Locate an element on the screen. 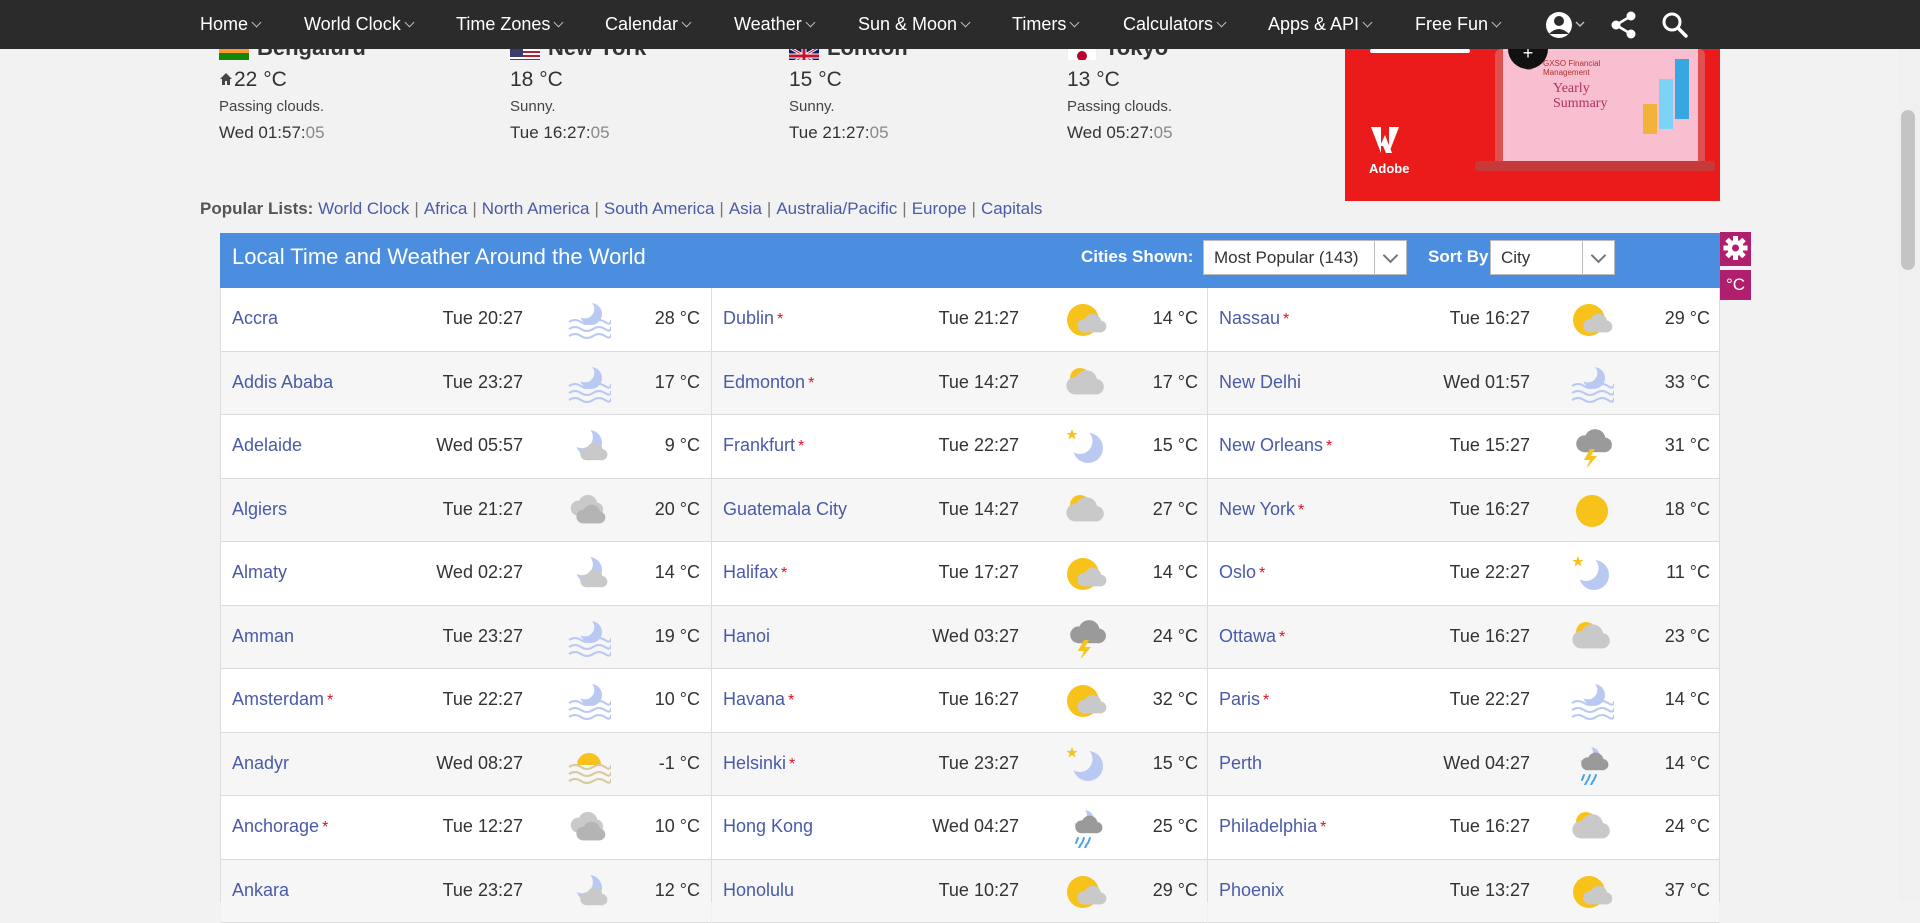 The height and width of the screenshot is (923, 1920). temperature: 25 °C is located at coordinates (1163, 826).